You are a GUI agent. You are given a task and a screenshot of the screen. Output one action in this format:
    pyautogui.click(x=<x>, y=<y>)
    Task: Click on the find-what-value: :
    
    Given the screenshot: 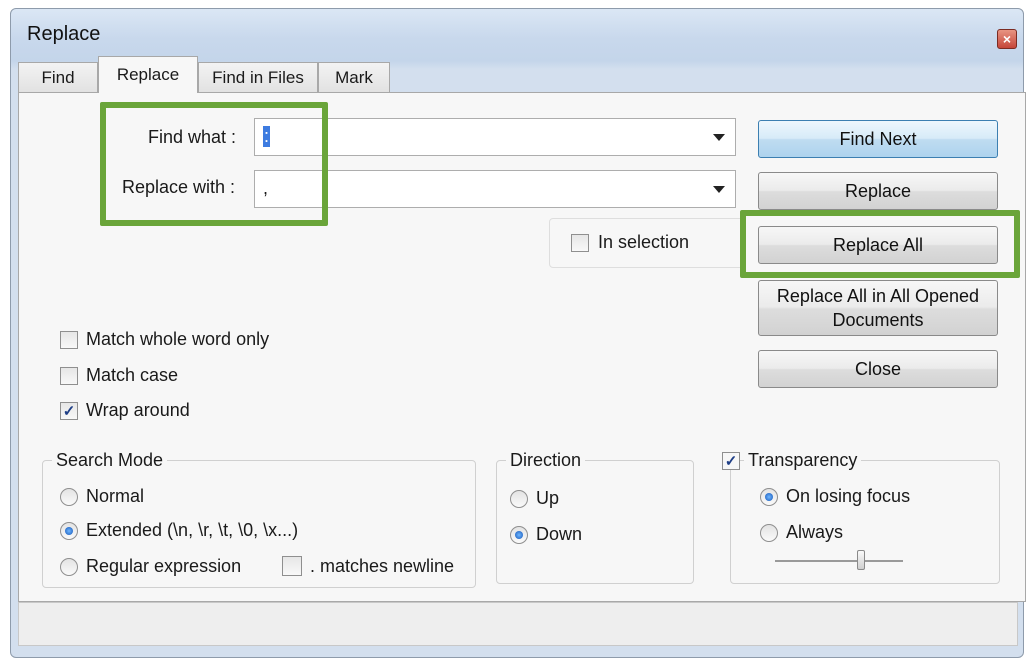 What is the action you would take?
    pyautogui.click(x=267, y=136)
    